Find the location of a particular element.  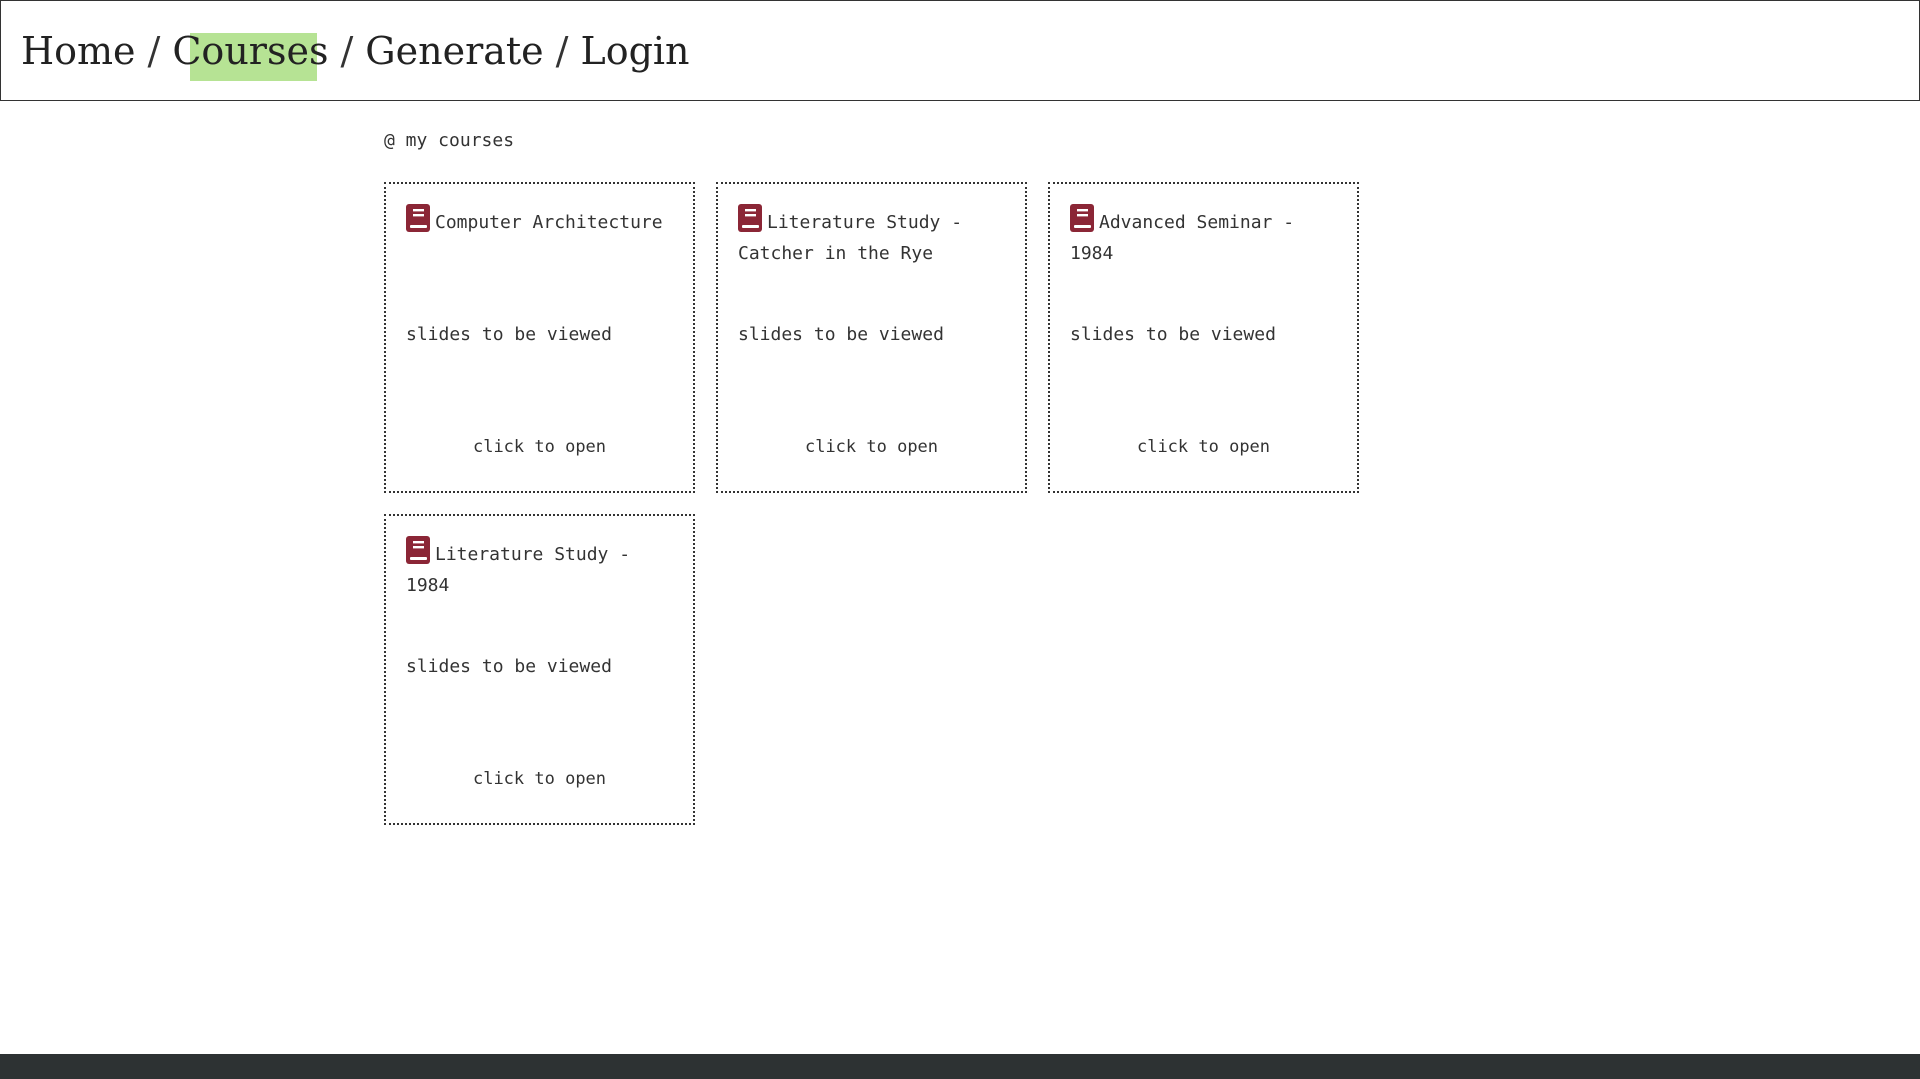

nav-link-login: Login is located at coordinates (634, 51).